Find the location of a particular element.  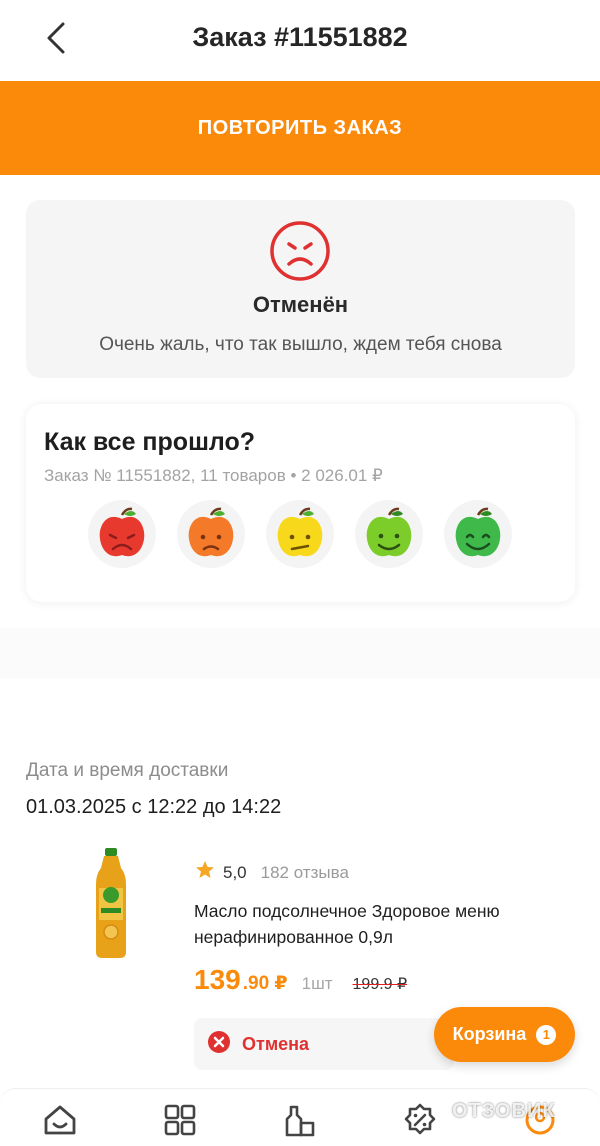

section-divider is located at coordinates (300, 653).